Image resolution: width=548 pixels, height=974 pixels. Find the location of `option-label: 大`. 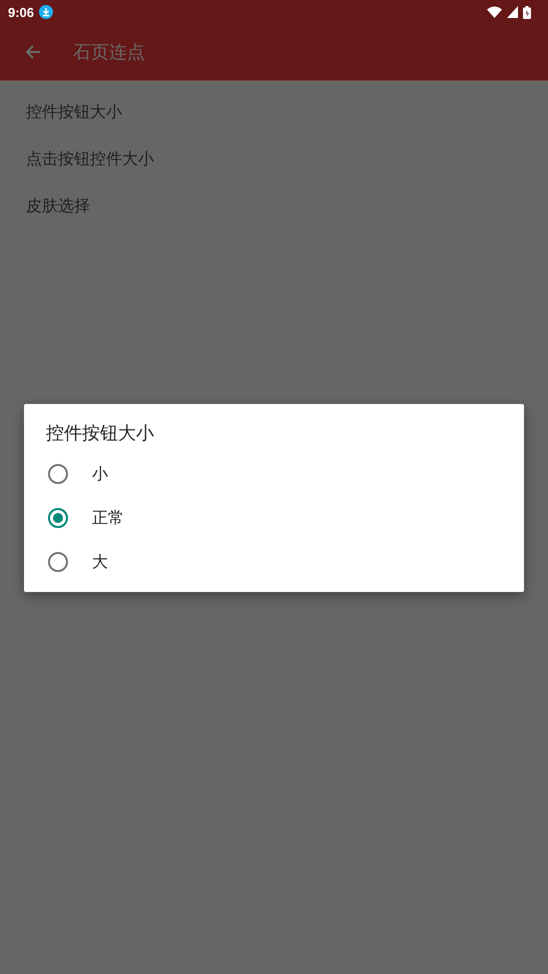

option-label: 大 is located at coordinates (100, 562).